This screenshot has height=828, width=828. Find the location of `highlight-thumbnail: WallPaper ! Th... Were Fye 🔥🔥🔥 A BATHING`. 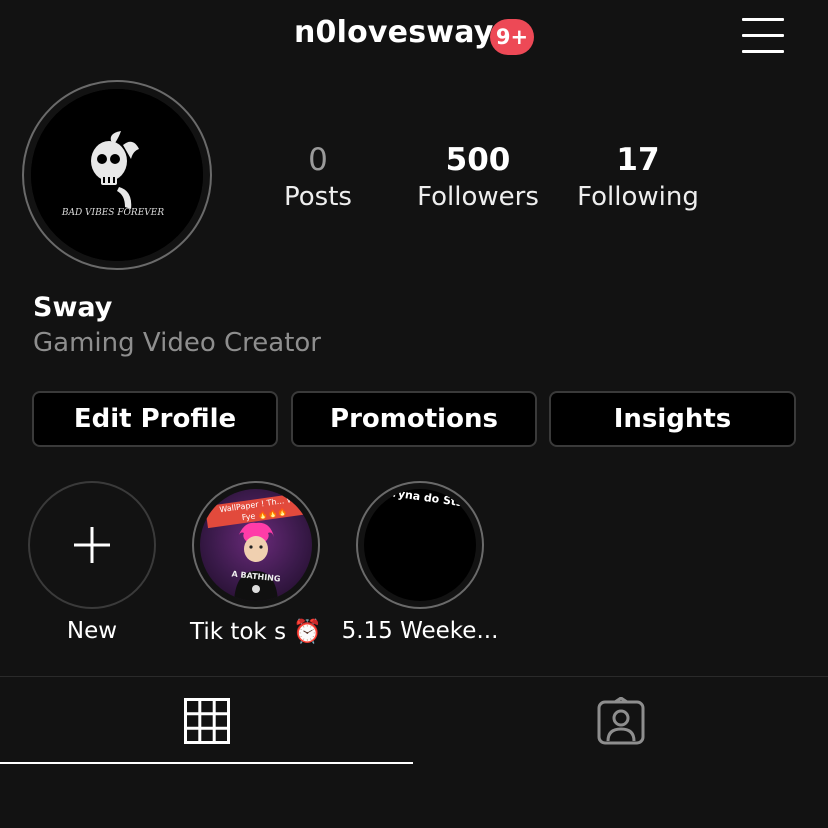

highlight-thumbnail: WallPaper ! Th... Were Fye 🔥🔥🔥 A BATHING is located at coordinates (256, 545).